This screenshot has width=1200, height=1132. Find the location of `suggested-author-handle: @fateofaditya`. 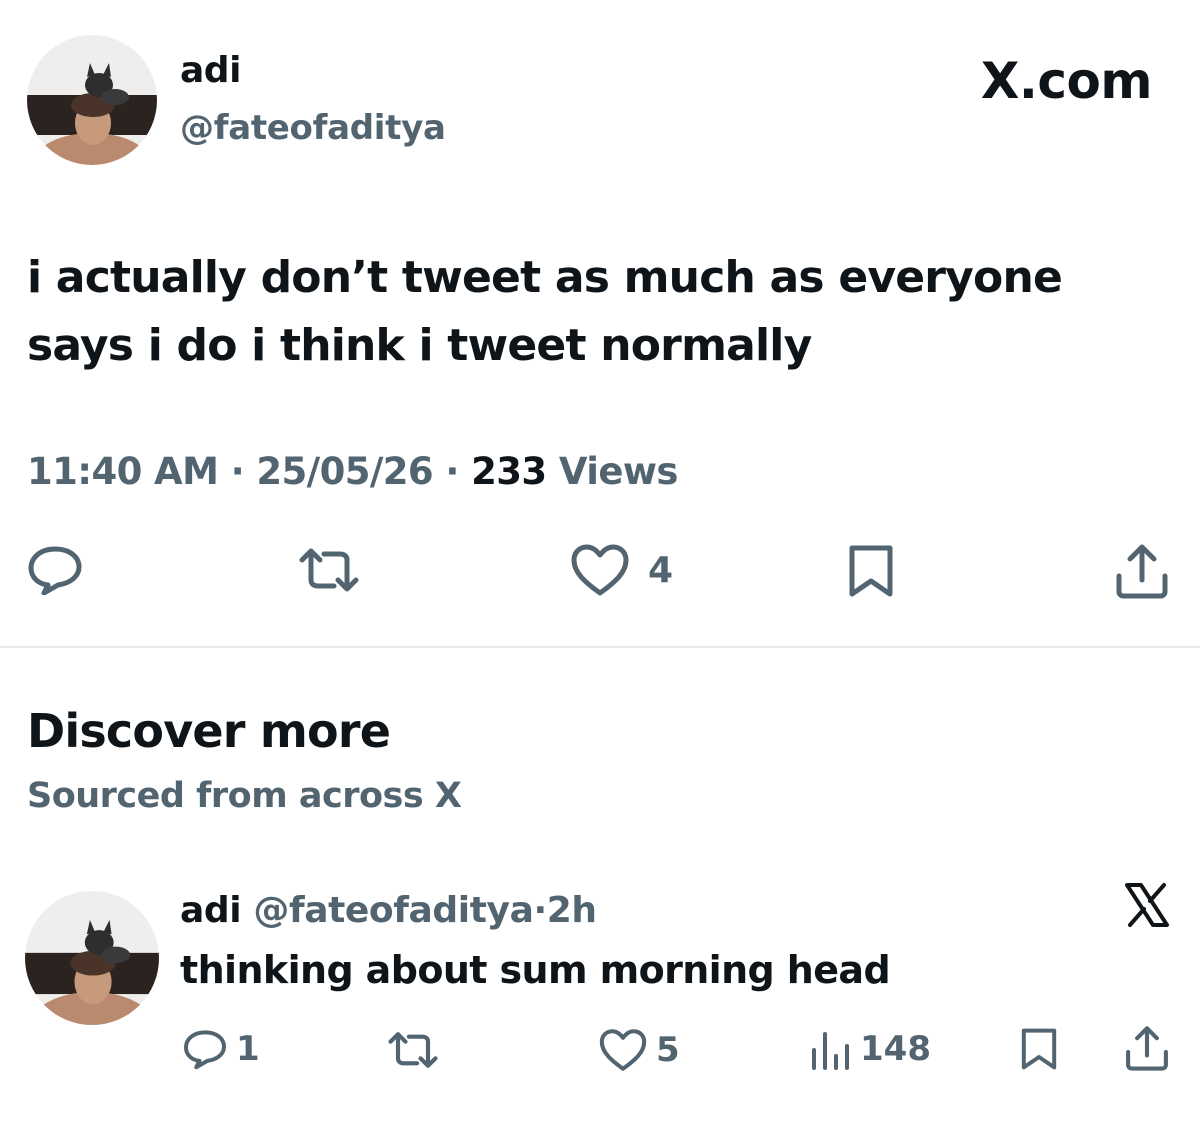

suggested-author-handle: @fateofaditya is located at coordinates (393, 910).